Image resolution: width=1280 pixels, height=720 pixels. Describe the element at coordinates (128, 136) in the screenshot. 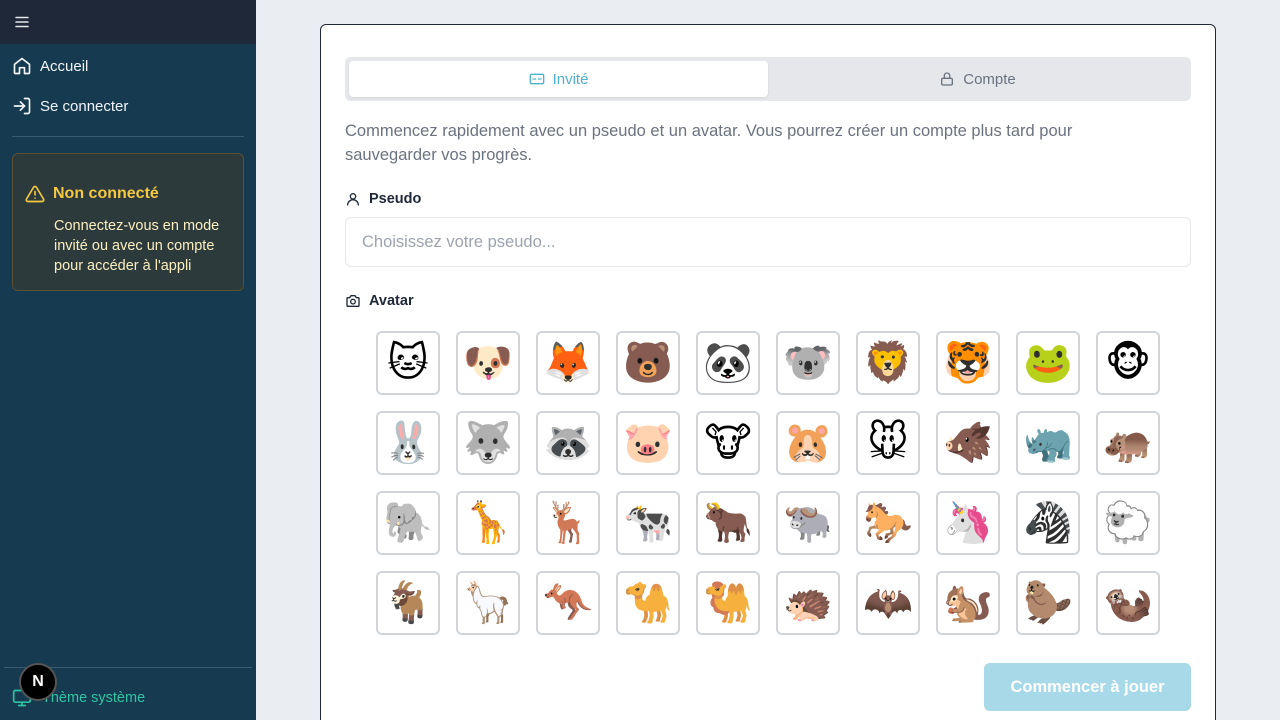

I see `sidebar-divider` at that location.